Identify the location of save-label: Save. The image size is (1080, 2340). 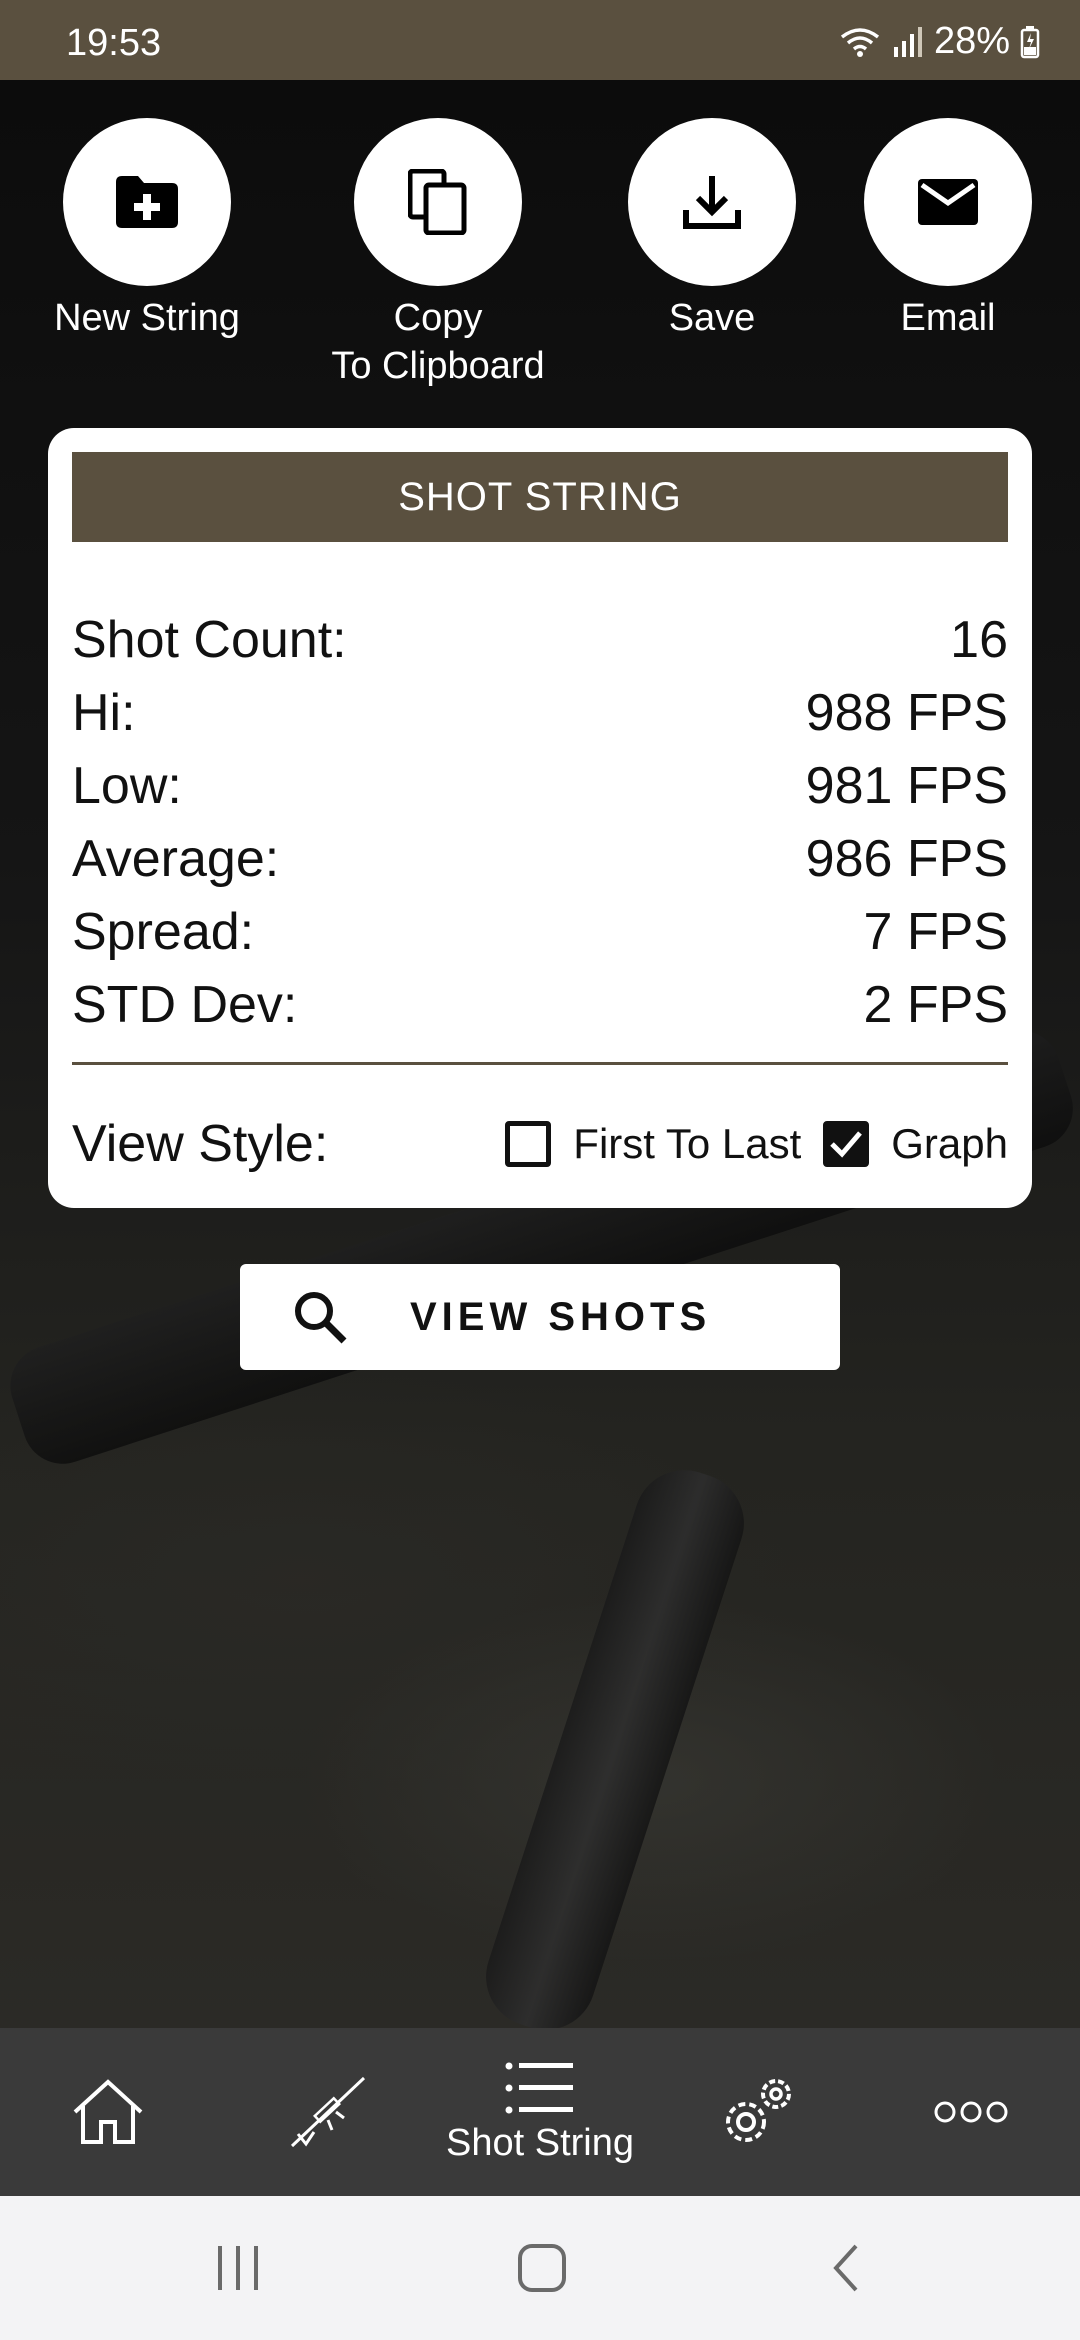
(712, 318).